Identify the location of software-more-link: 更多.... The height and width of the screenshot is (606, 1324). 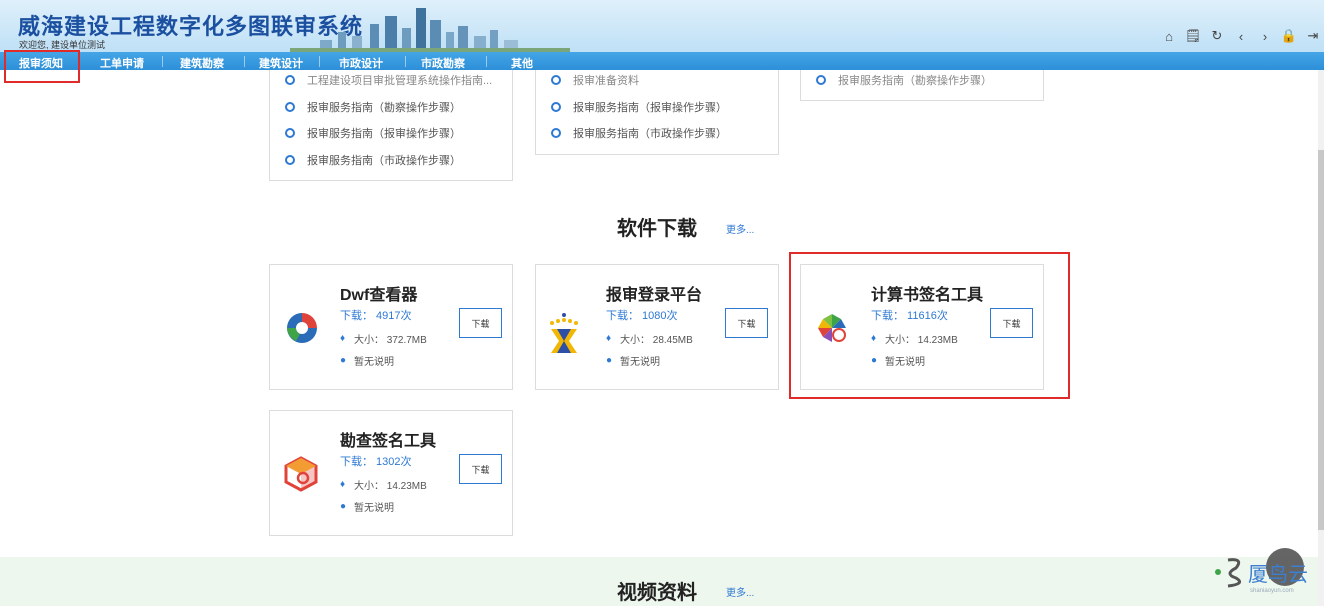
(740, 228).